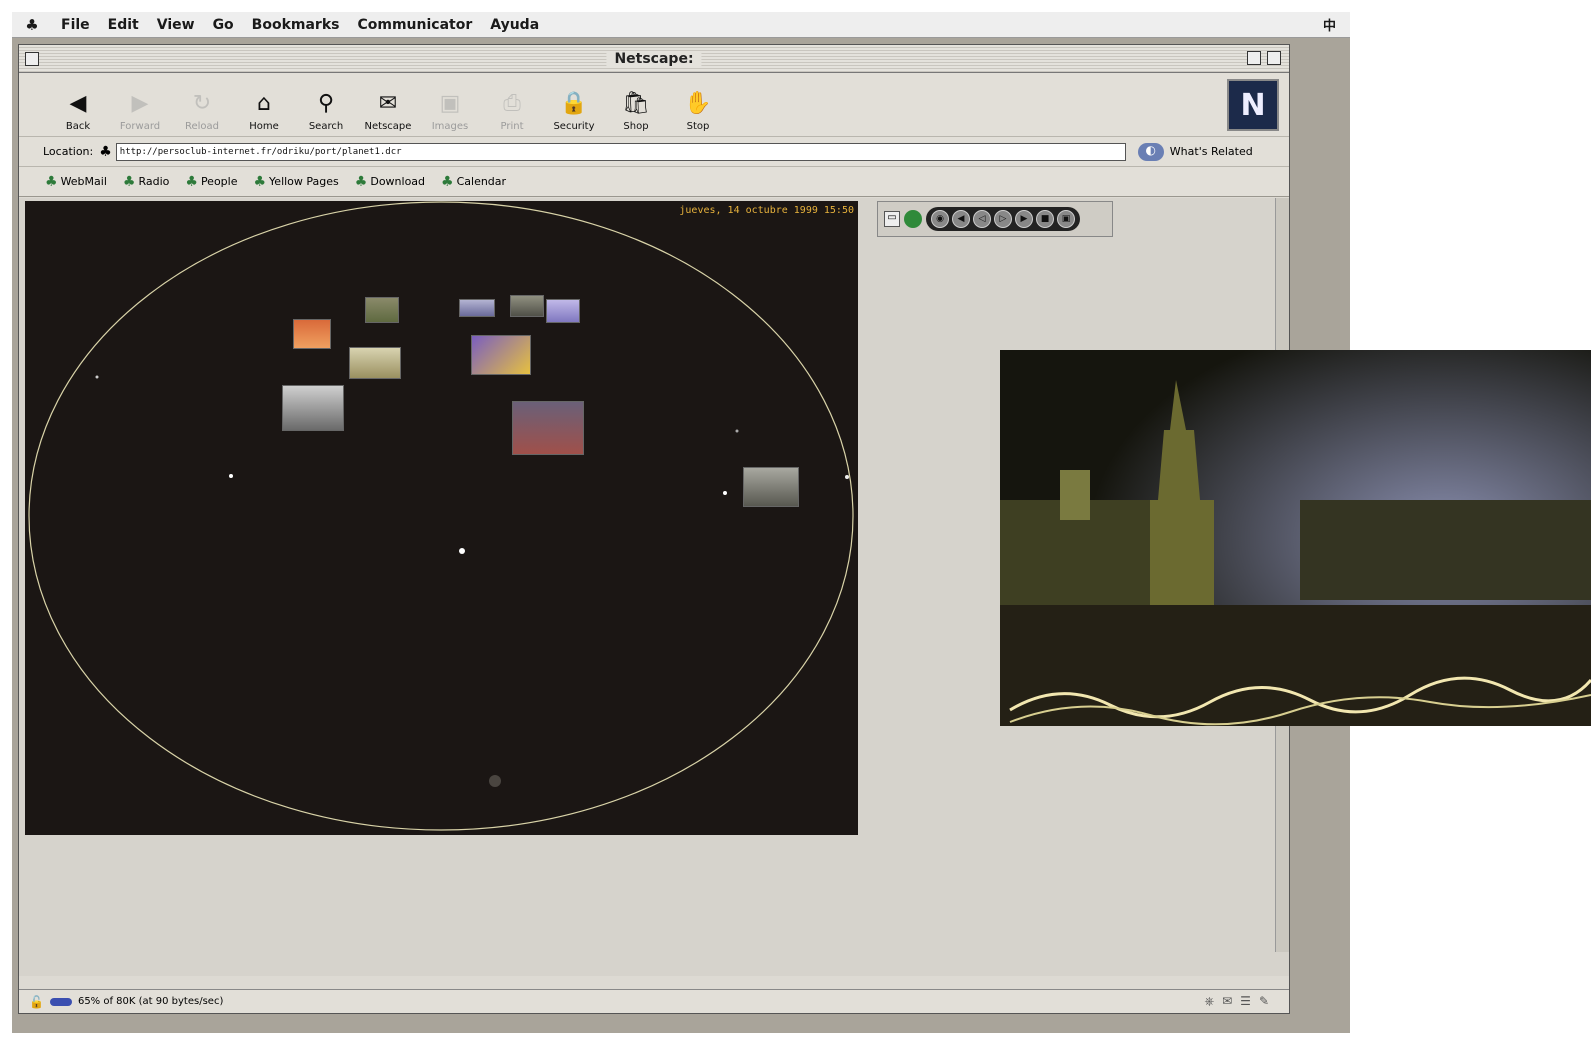 This screenshot has width=1591, height=1041. What do you see at coordinates (982, 219) in the screenshot?
I see `player-control-button: ◁` at bounding box center [982, 219].